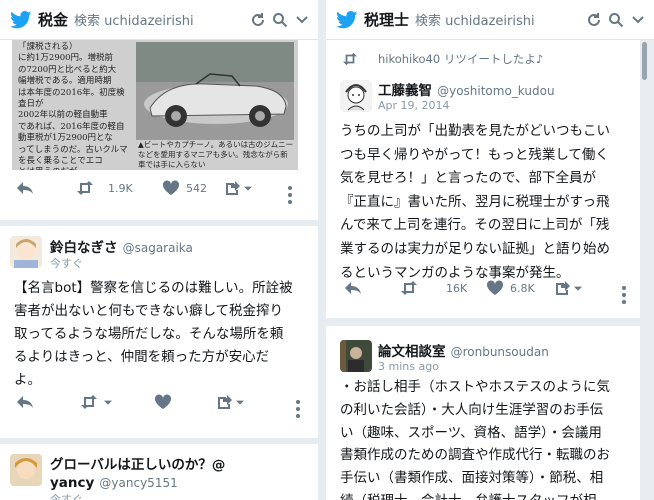  I want to click on tweet-text-line: 害者が出ないと何もできない癖して税金搾り, so click(149, 311).